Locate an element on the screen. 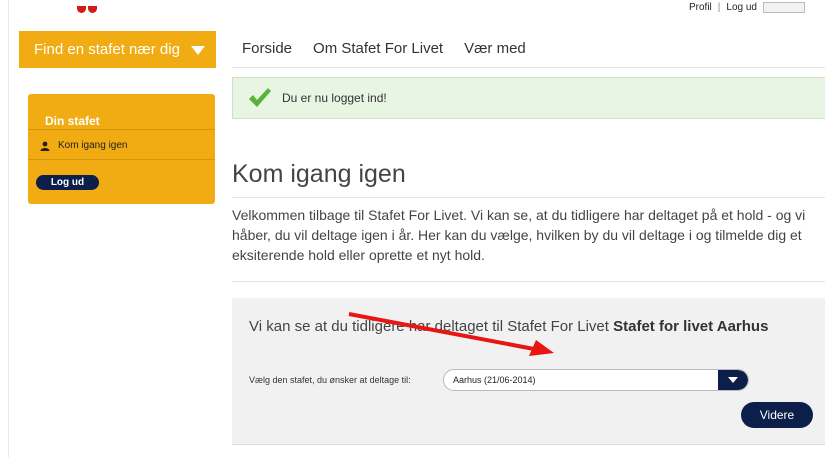 The width and height of the screenshot is (825, 457). main-nav: Forside Om Stafet For Livet Vær med is located at coordinates (384, 48).